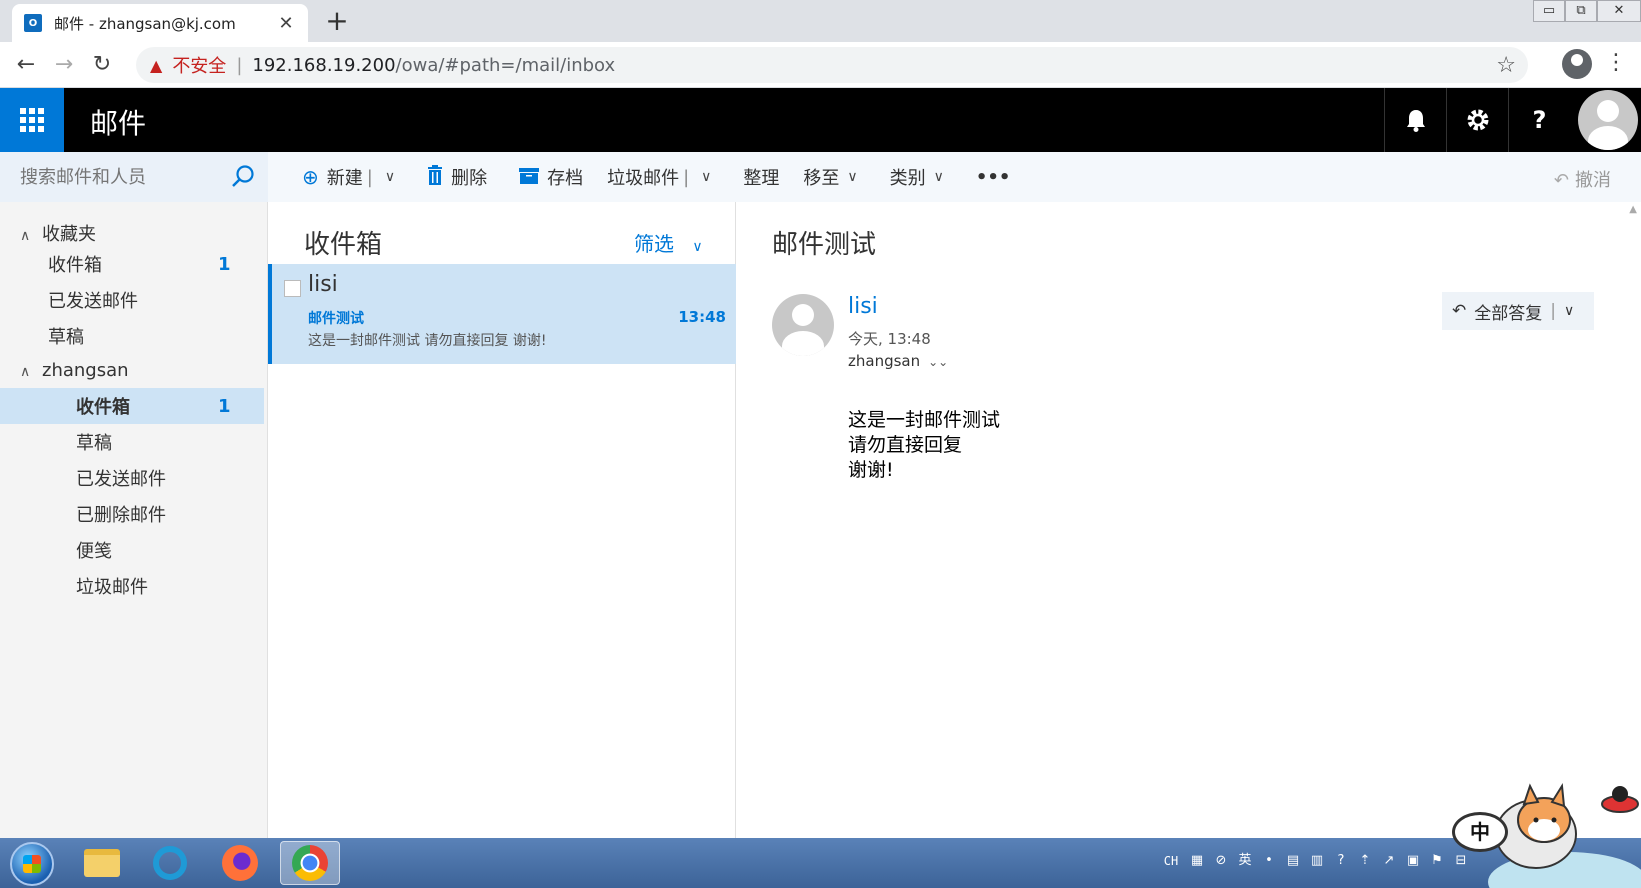  Describe the element at coordinates (1413, 861) in the screenshot. I see `vm-icon: ▣` at that location.